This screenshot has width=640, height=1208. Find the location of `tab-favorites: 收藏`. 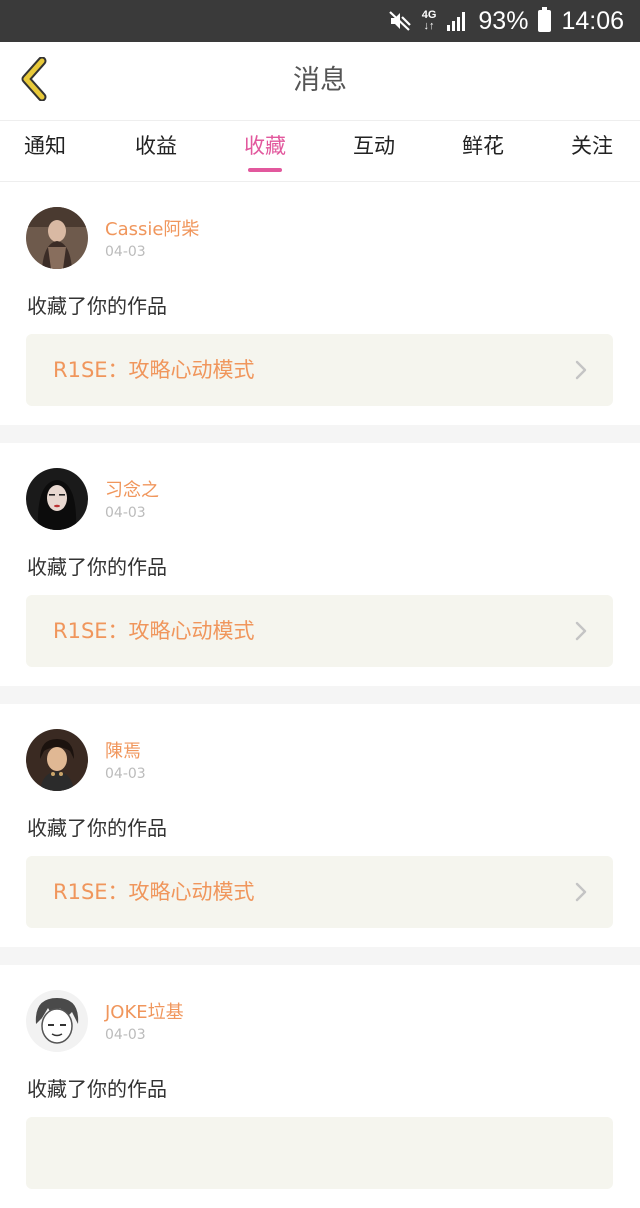

tab-favorites: 收藏 is located at coordinates (265, 151).